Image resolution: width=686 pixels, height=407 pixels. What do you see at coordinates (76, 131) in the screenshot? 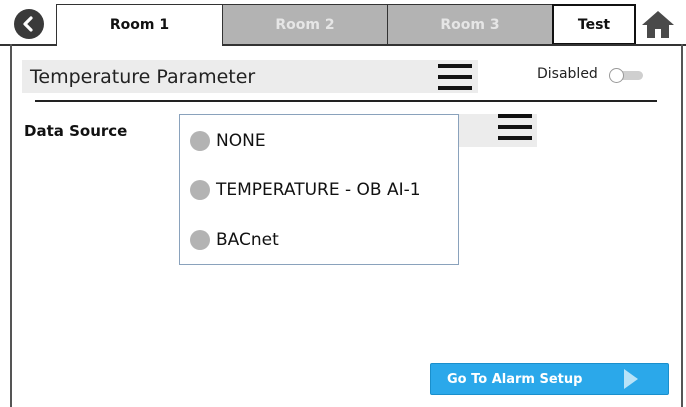
I see `data-source-label: Data Source` at bounding box center [76, 131].